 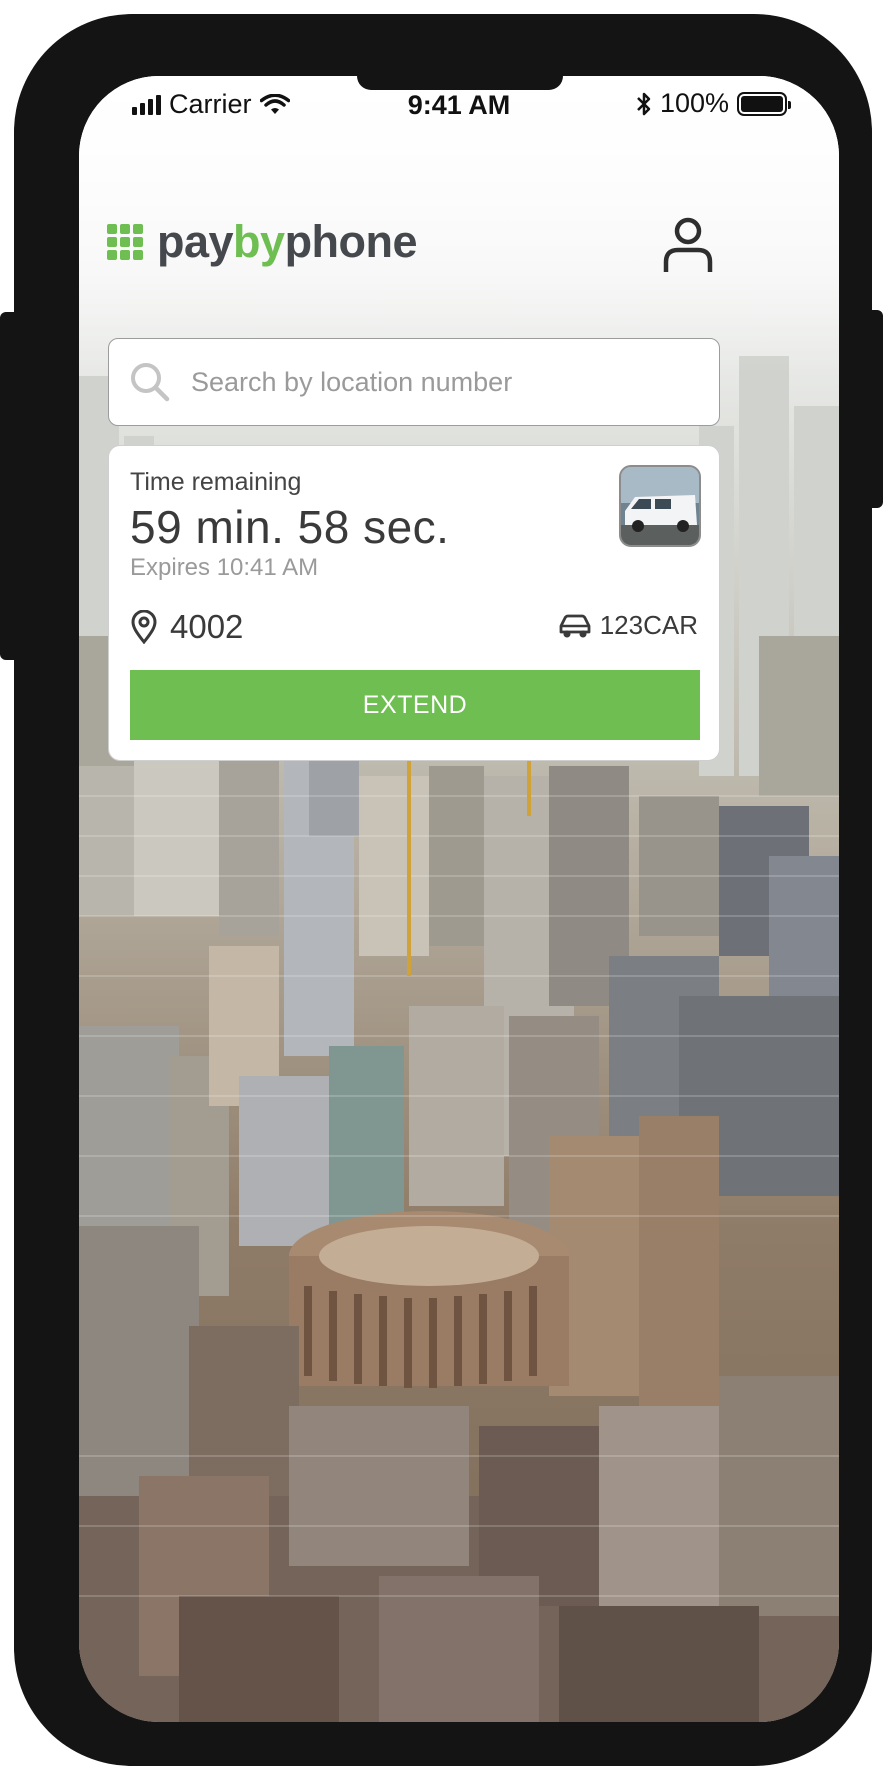 What do you see at coordinates (459, 106) in the screenshot?
I see `status-bar: Carrier 9:41 AM 100%` at bounding box center [459, 106].